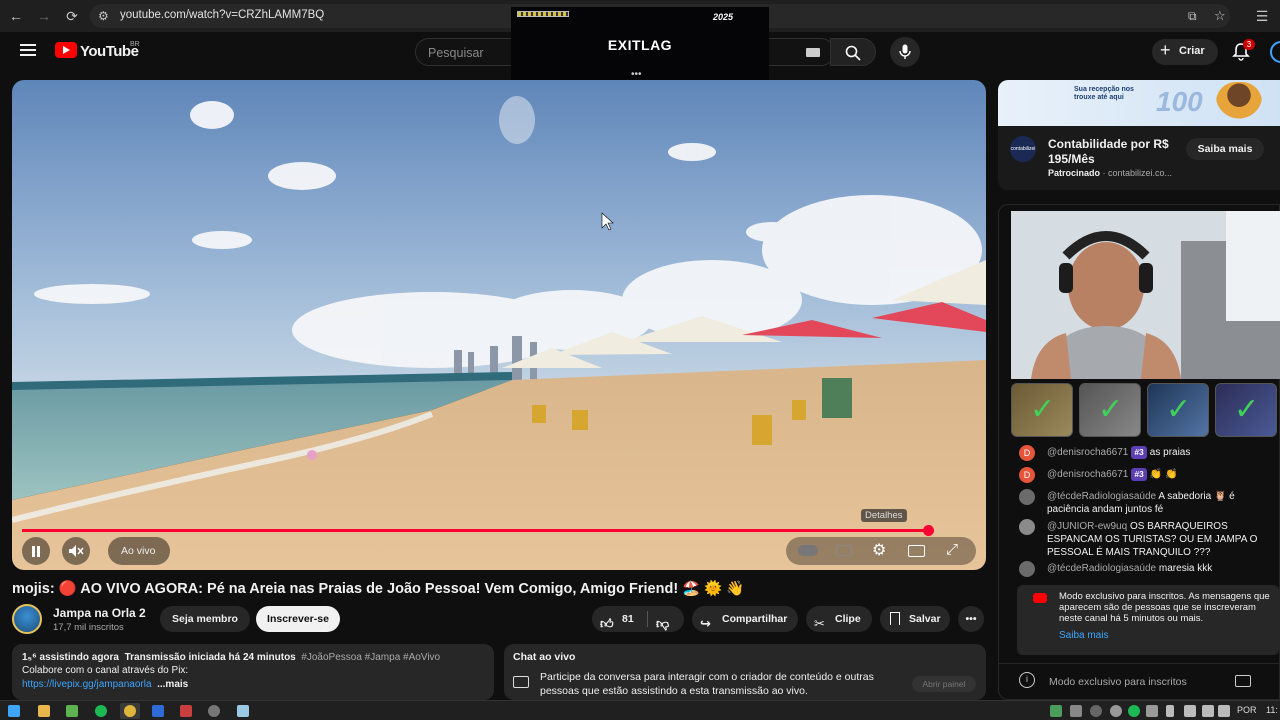  Describe the element at coordinates (879, 550) in the screenshot. I see `settings-gear-icon: ⚙` at that location.